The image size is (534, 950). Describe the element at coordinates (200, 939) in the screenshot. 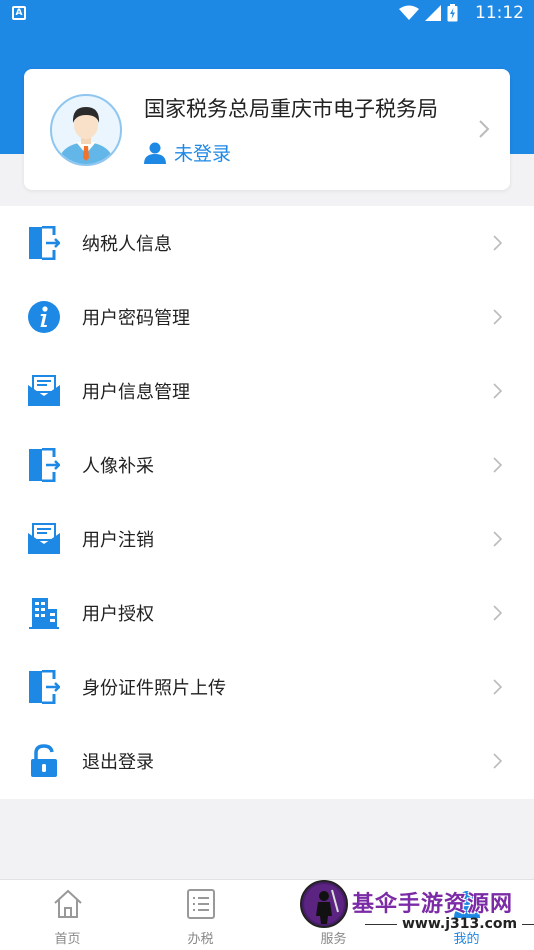

I see `tab-label: 办税` at that location.